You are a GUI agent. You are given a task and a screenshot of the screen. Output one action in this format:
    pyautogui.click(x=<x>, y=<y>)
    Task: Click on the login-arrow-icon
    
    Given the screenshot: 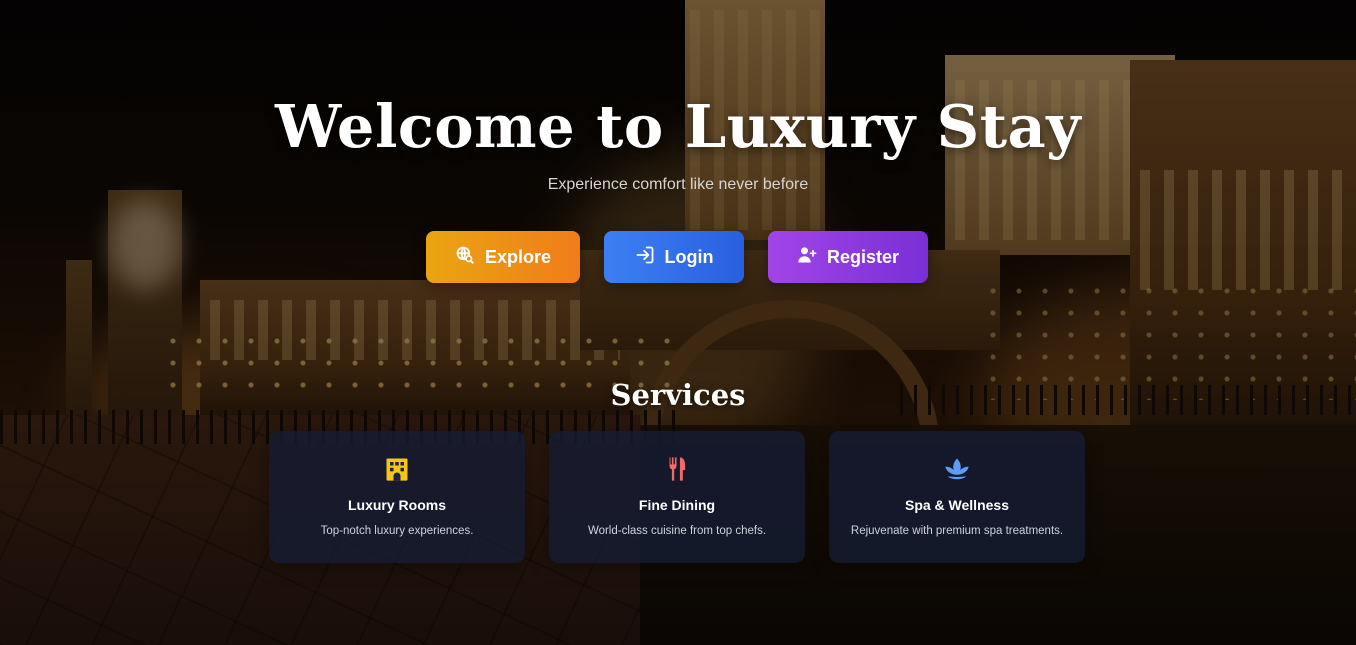 What is the action you would take?
    pyautogui.click(x=645, y=257)
    